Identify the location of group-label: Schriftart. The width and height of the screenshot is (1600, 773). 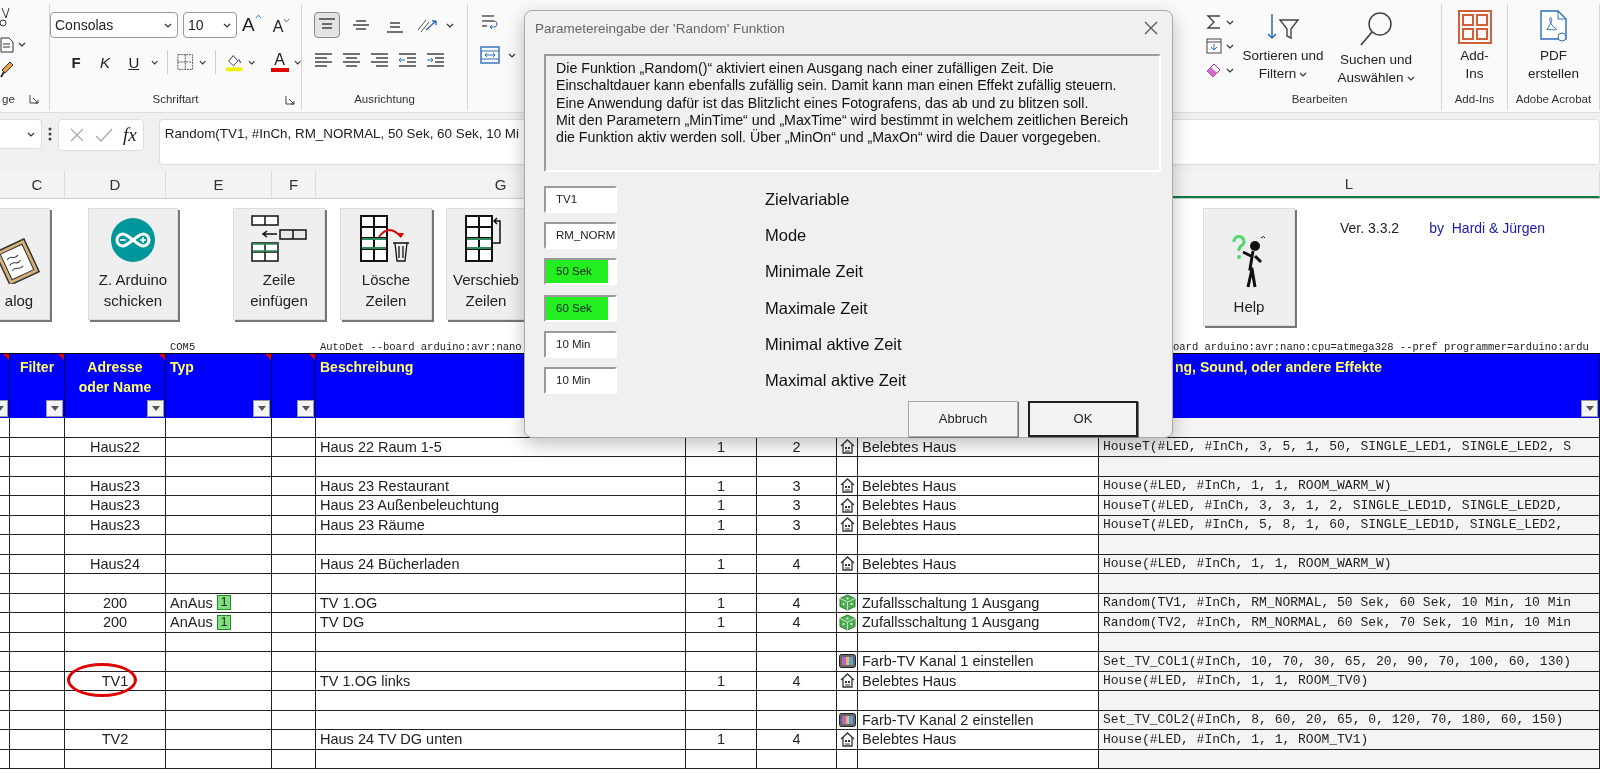
(175, 99).